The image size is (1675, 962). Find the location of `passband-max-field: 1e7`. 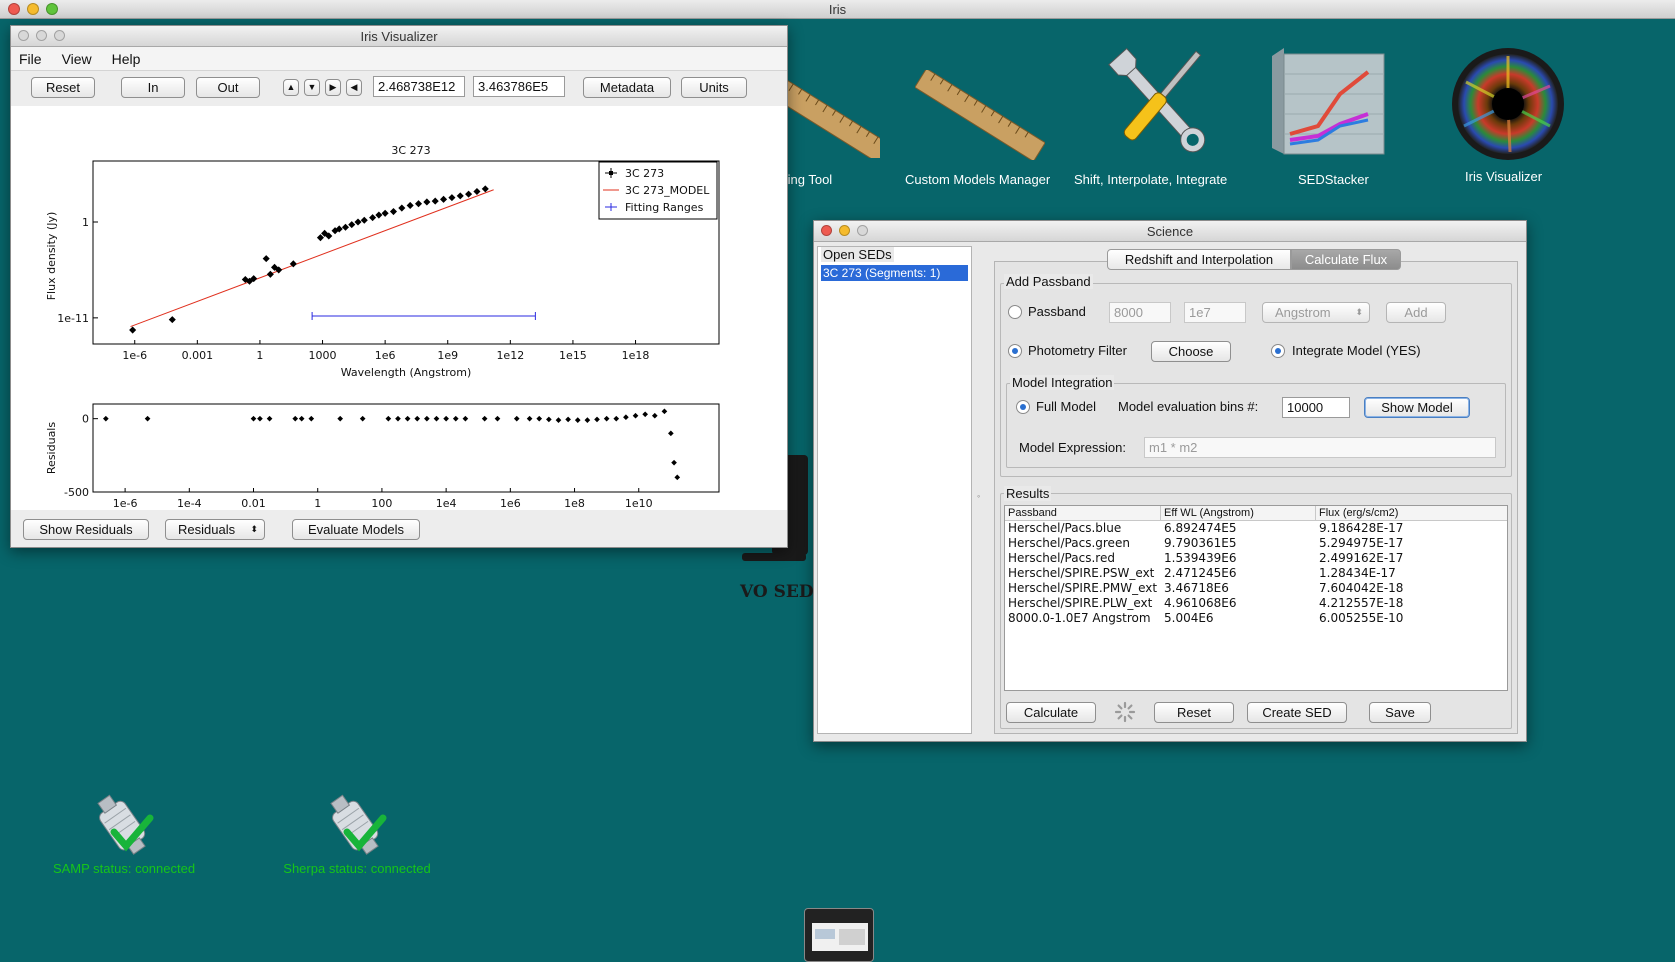

passband-max-field: 1e7 is located at coordinates (1215, 312).